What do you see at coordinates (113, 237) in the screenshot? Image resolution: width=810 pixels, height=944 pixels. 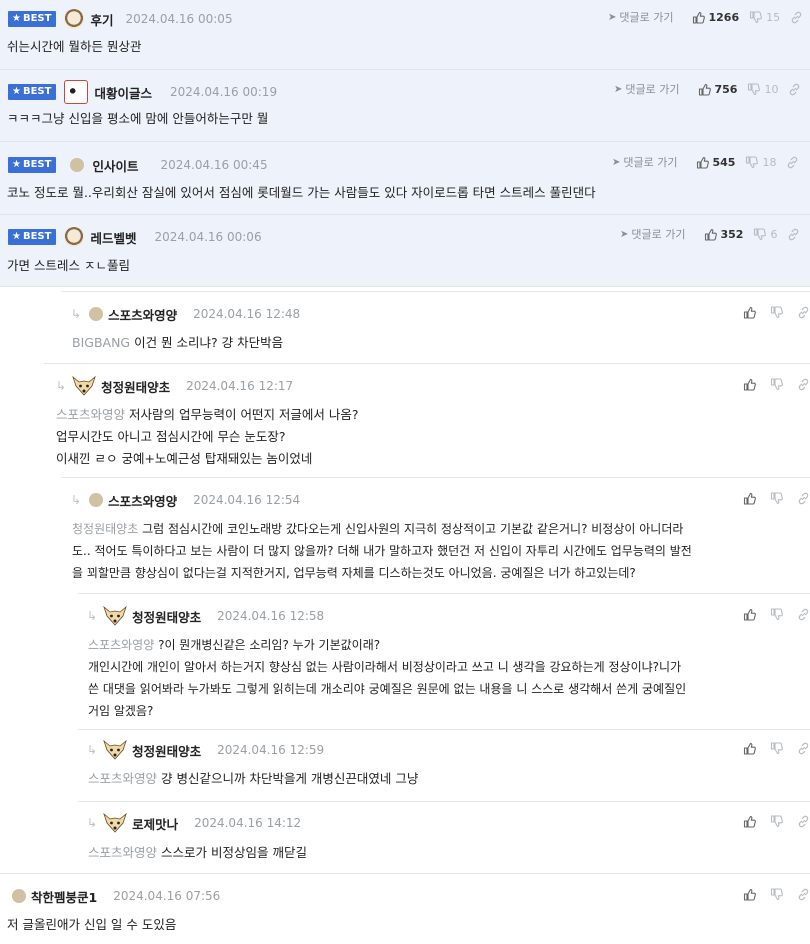 I see `nickname: 레드벨벳` at bounding box center [113, 237].